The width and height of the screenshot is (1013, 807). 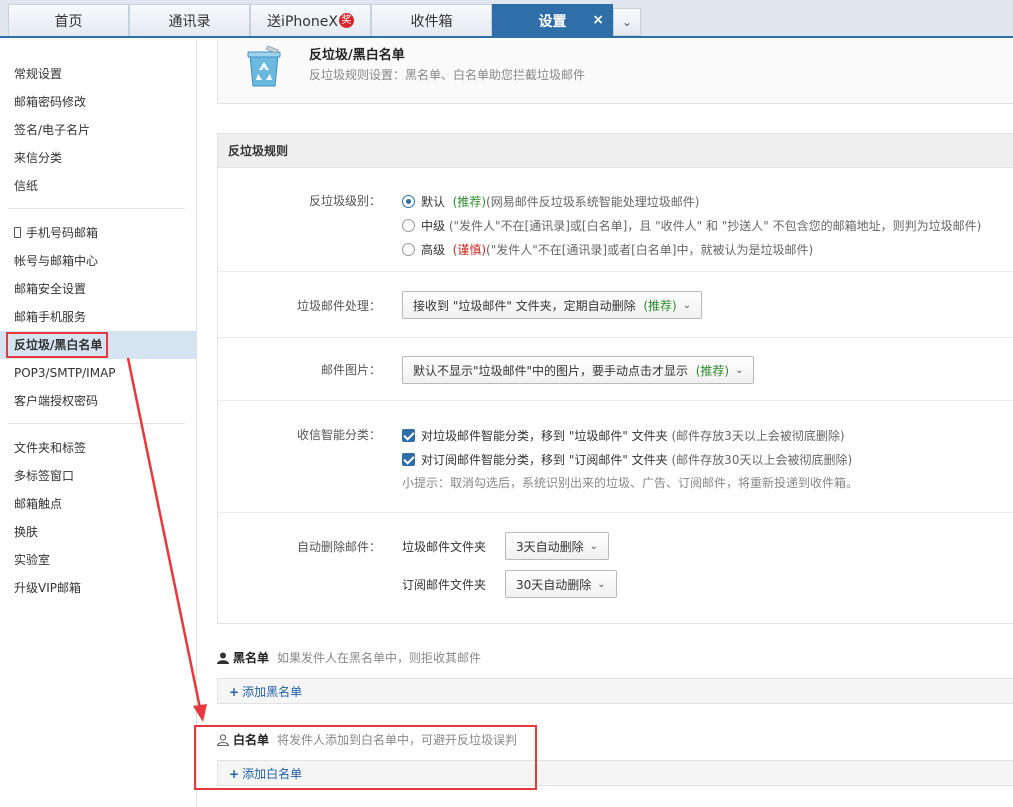 I want to click on prize-badge: 奖, so click(x=346, y=20).